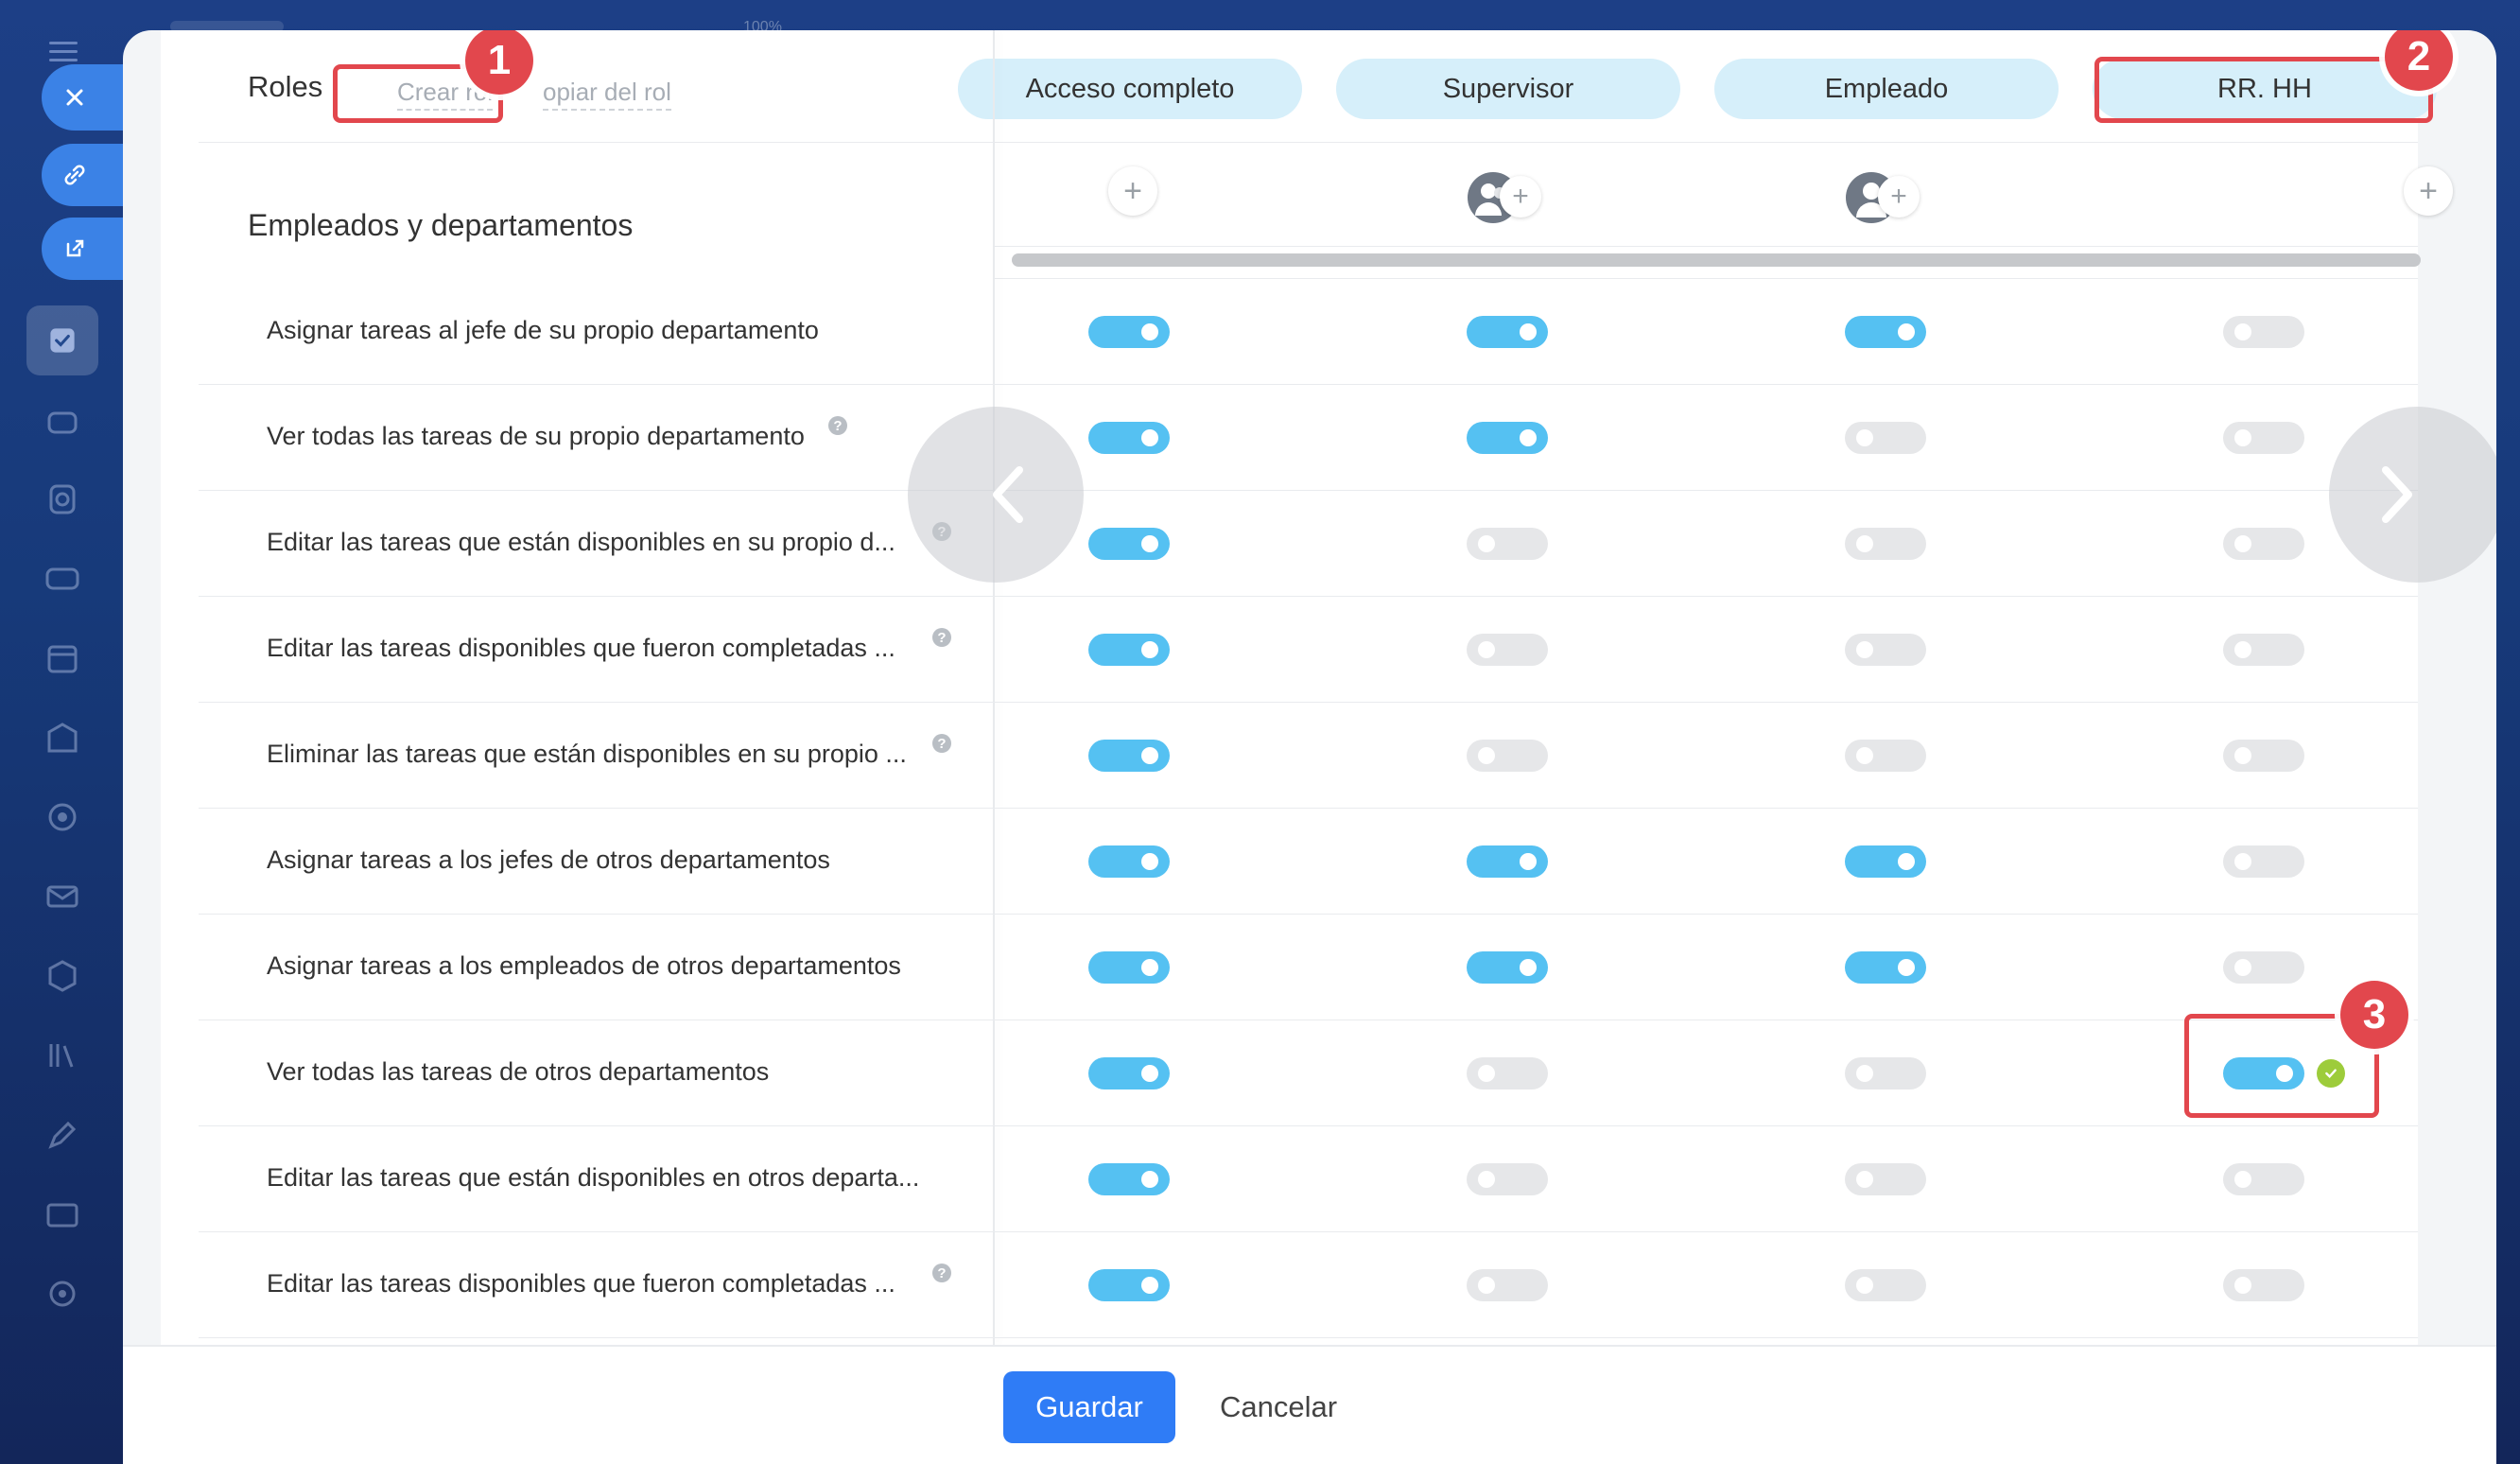  What do you see at coordinates (62, 499) in the screenshot?
I see `camera-icon` at bounding box center [62, 499].